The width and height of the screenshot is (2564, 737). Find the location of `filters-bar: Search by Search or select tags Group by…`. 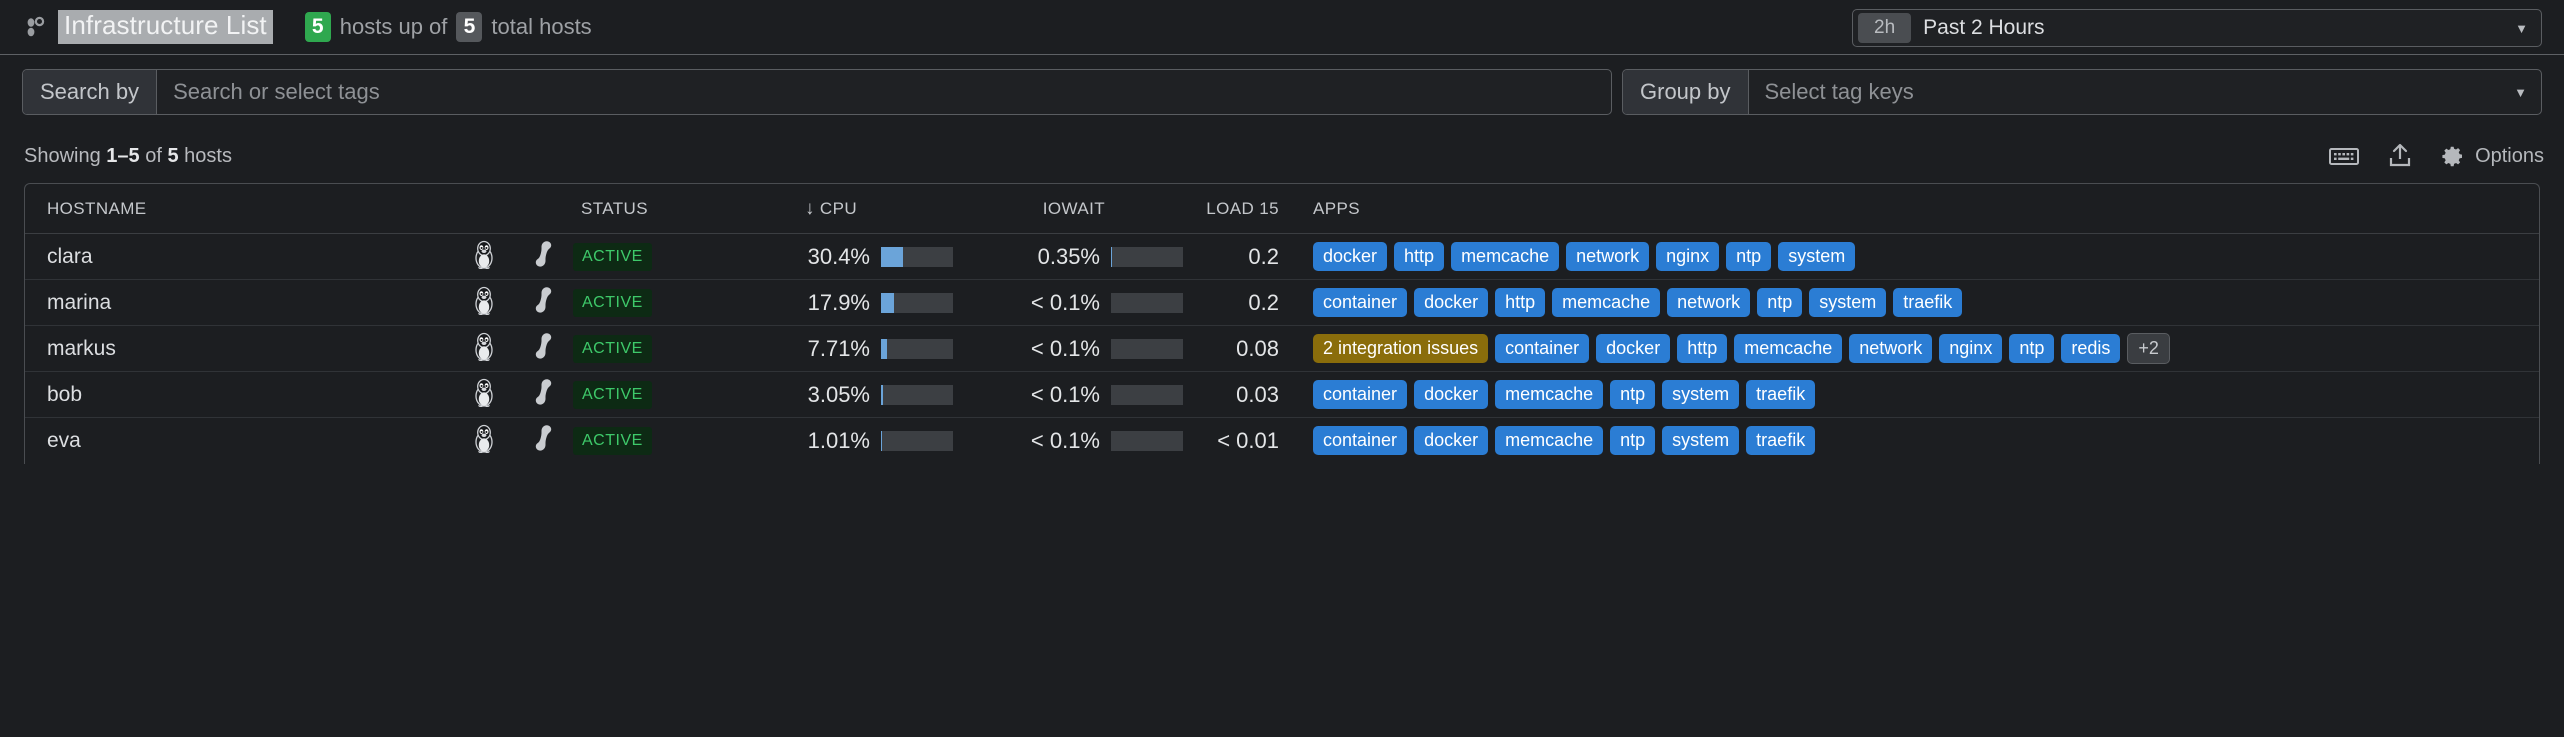

filters-bar: Search by Search or select tags Group by… is located at coordinates (1282, 92).